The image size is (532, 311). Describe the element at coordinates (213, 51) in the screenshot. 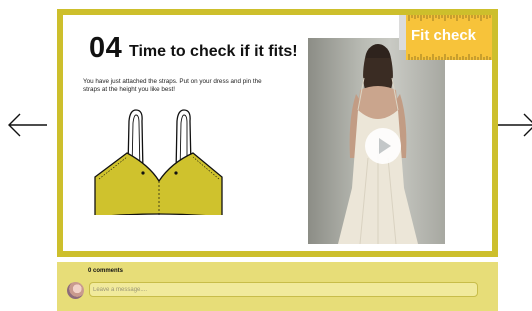

I see `slide-title: Time to check if it fits!` at that location.